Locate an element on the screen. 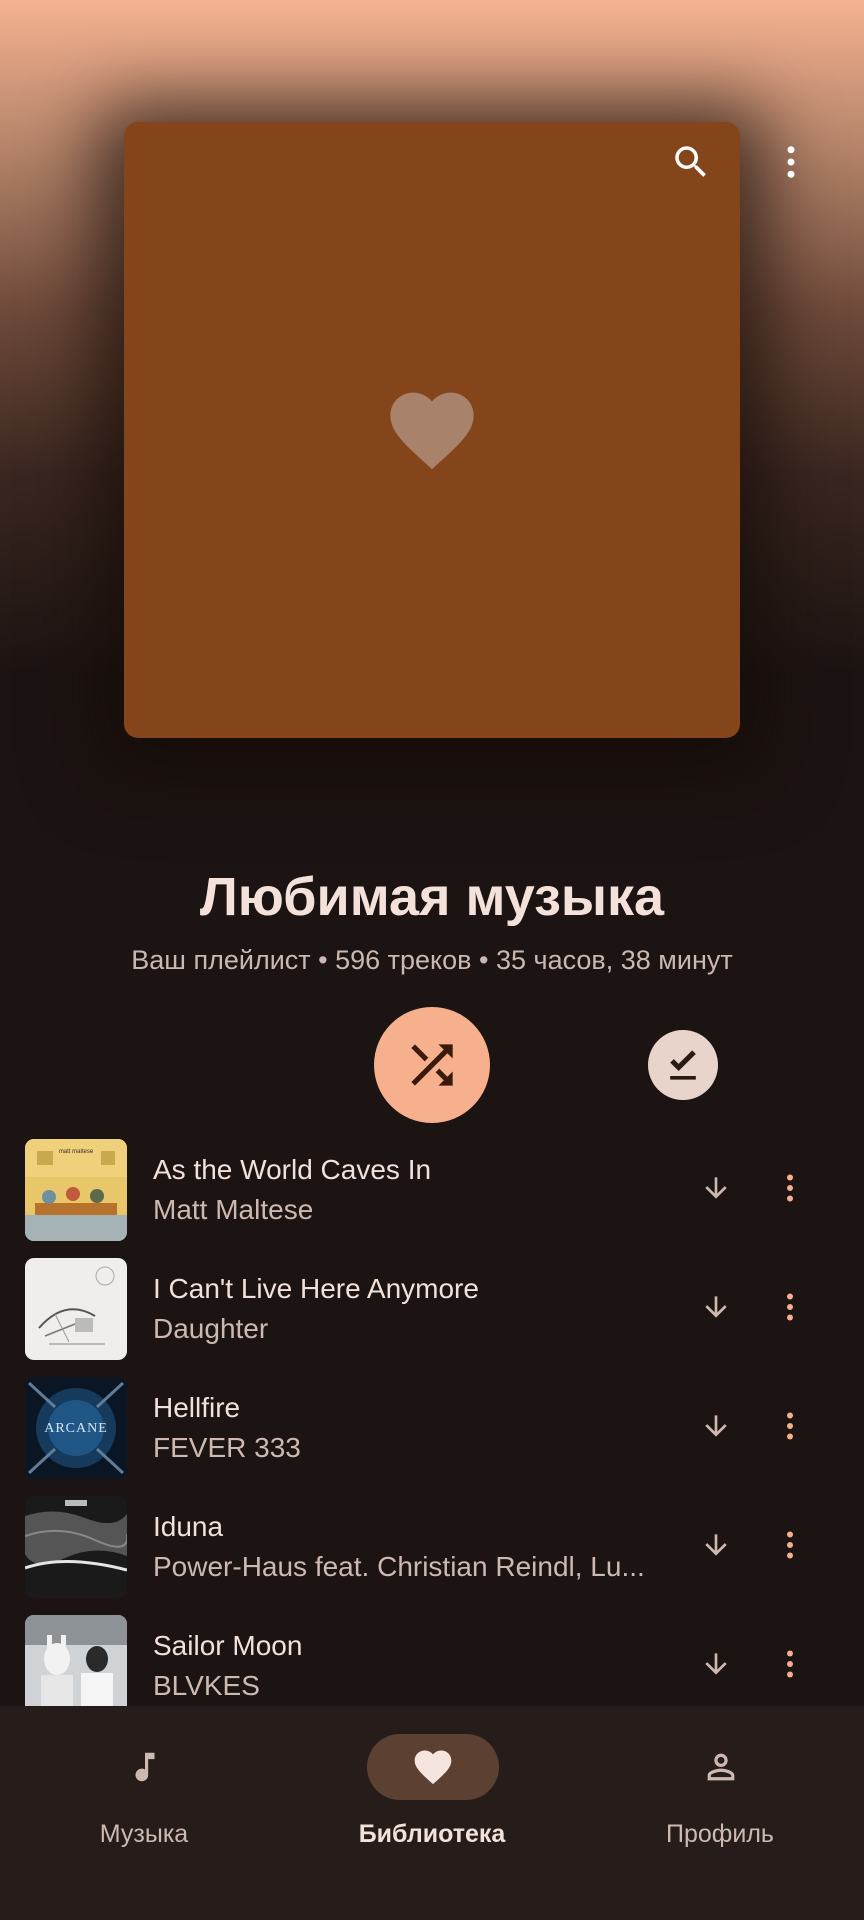  download-done-icon is located at coordinates (683, 1065).